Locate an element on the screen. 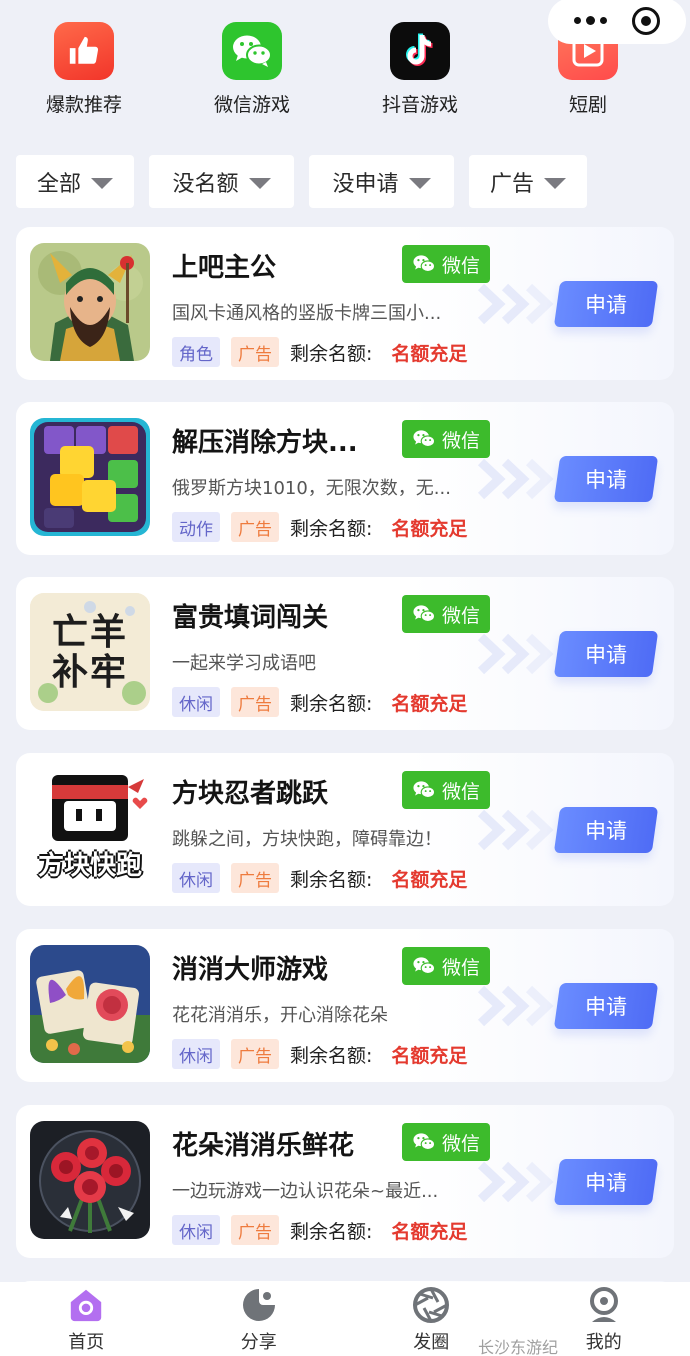 The height and width of the screenshot is (1356, 690). filter-label: 没申请 is located at coordinates (365, 184).